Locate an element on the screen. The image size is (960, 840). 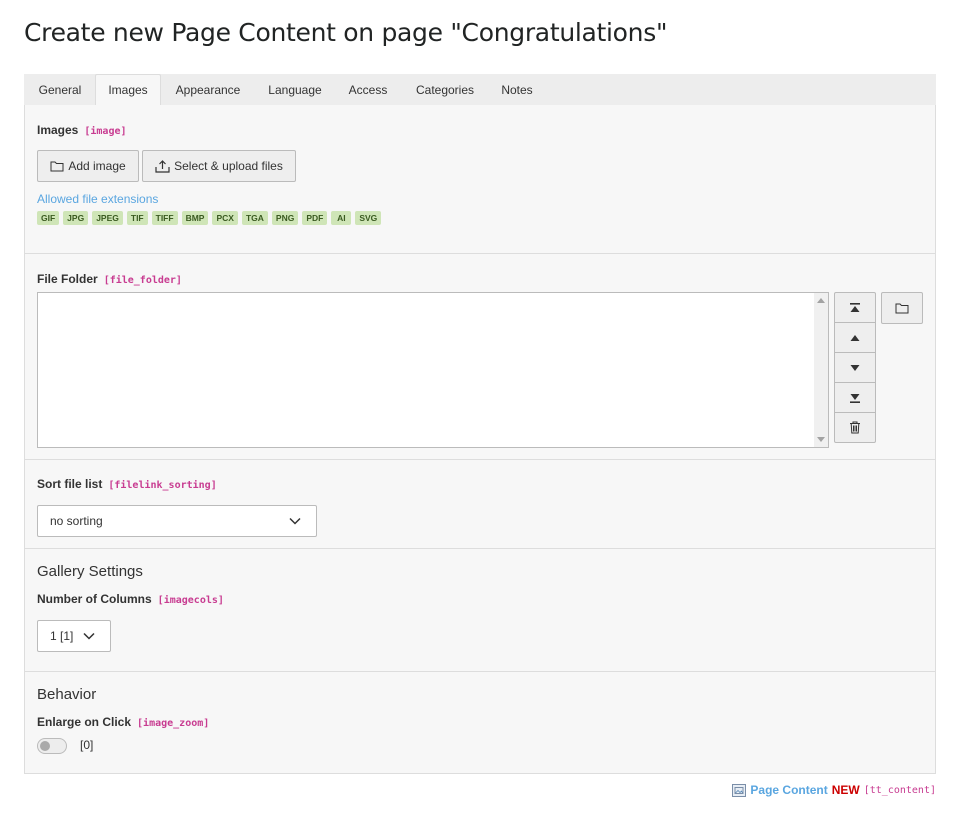
file-folder-field-label: File Folder [file_folder] is located at coordinates (109, 279).